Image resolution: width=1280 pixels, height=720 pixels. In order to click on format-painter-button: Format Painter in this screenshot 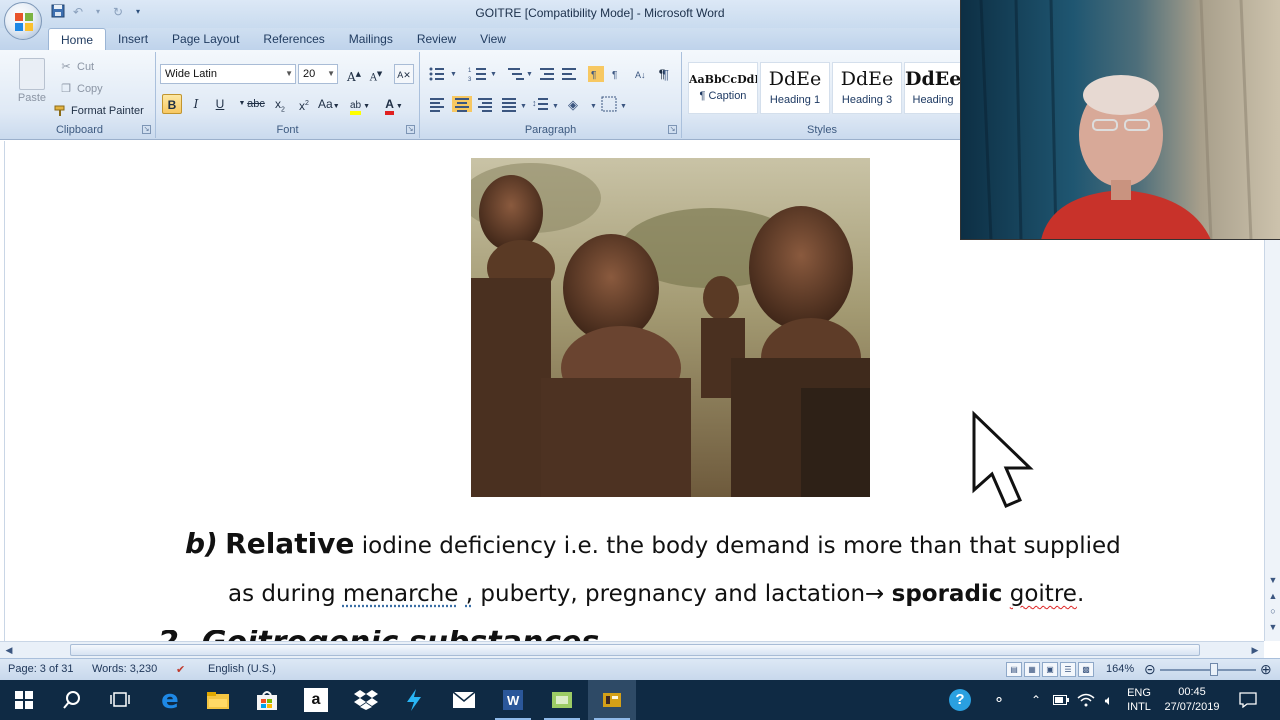, I will do `click(99, 111)`.